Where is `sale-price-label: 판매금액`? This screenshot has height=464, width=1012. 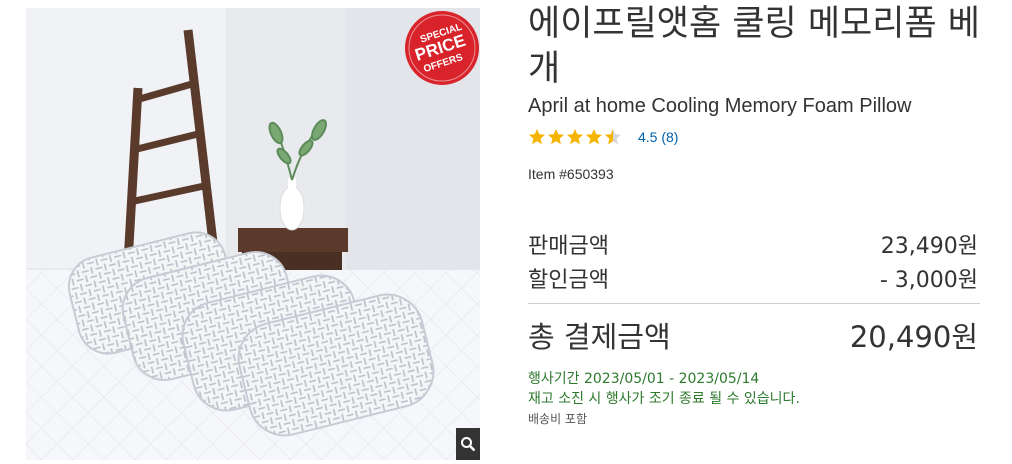 sale-price-label: 판매금액 is located at coordinates (568, 246).